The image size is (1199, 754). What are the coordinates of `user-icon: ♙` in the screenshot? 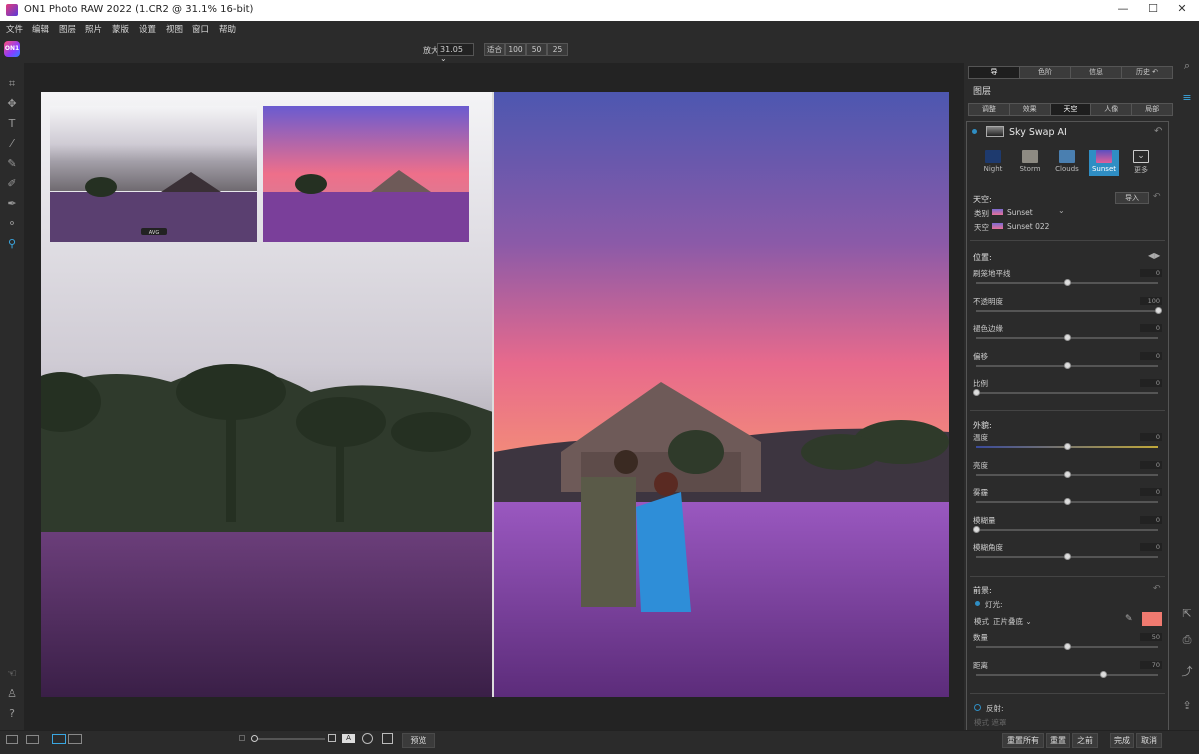 It's located at (12, 694).